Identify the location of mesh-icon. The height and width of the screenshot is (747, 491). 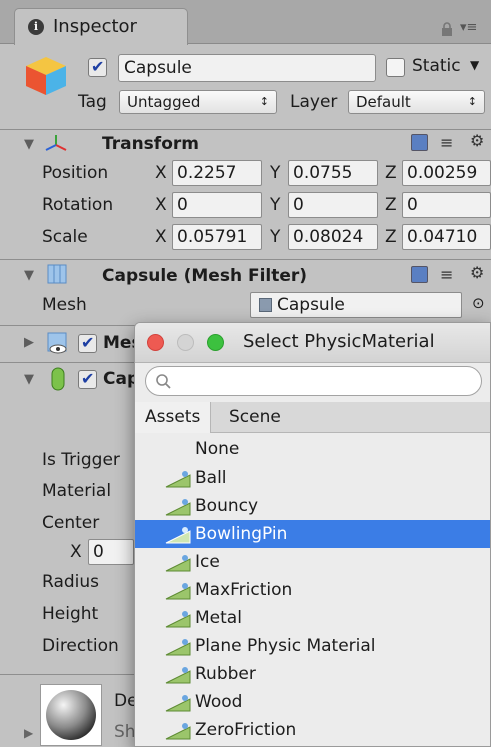
(265, 305).